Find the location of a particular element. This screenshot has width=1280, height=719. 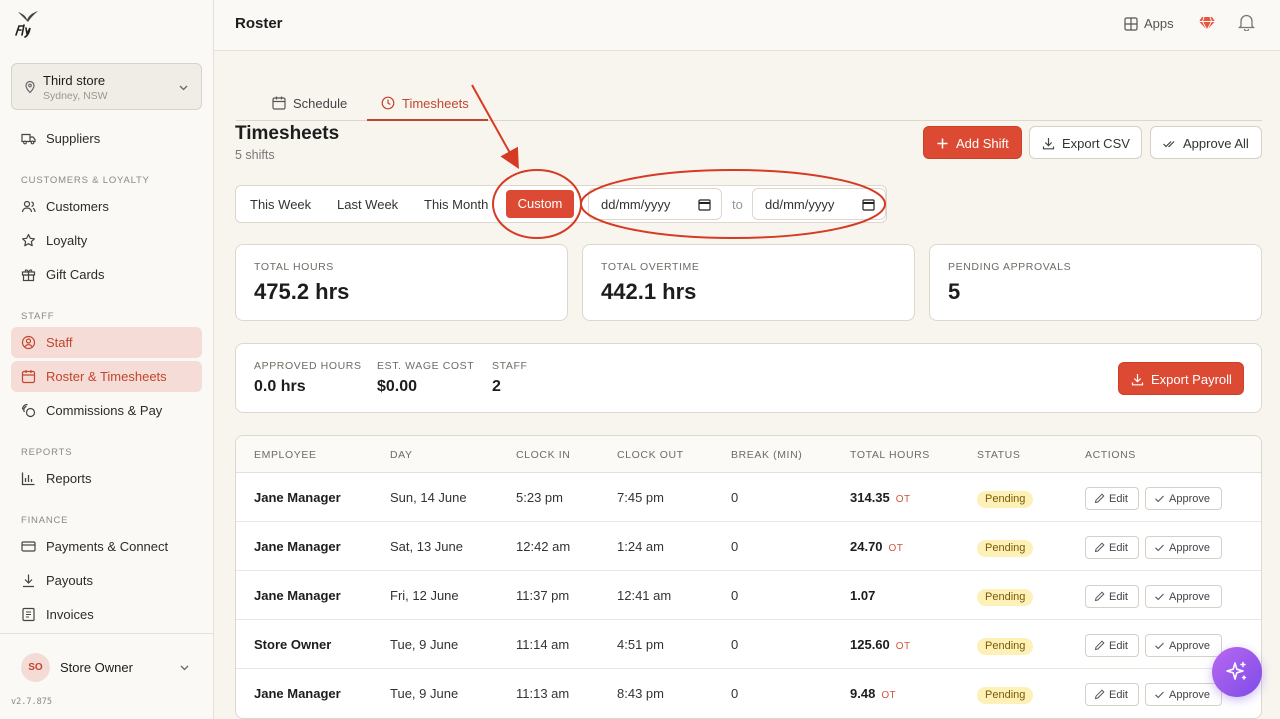

calendar-icon is located at coordinates (28, 377).